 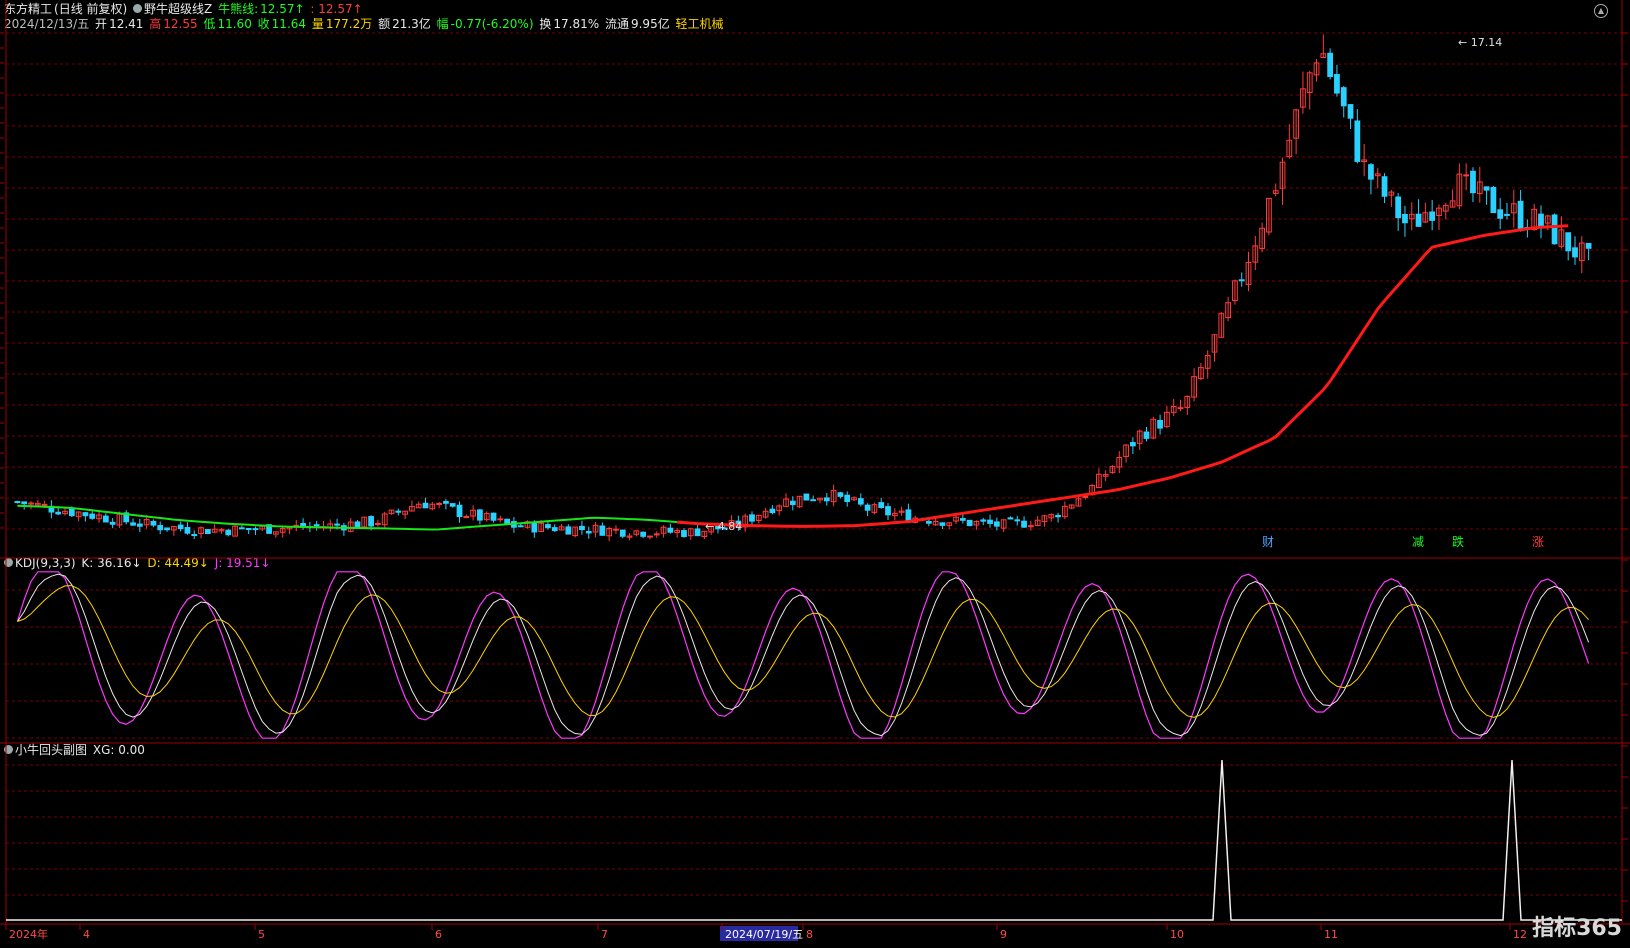 What do you see at coordinates (86, 934) in the screenshot?
I see `axis-label: 4` at bounding box center [86, 934].